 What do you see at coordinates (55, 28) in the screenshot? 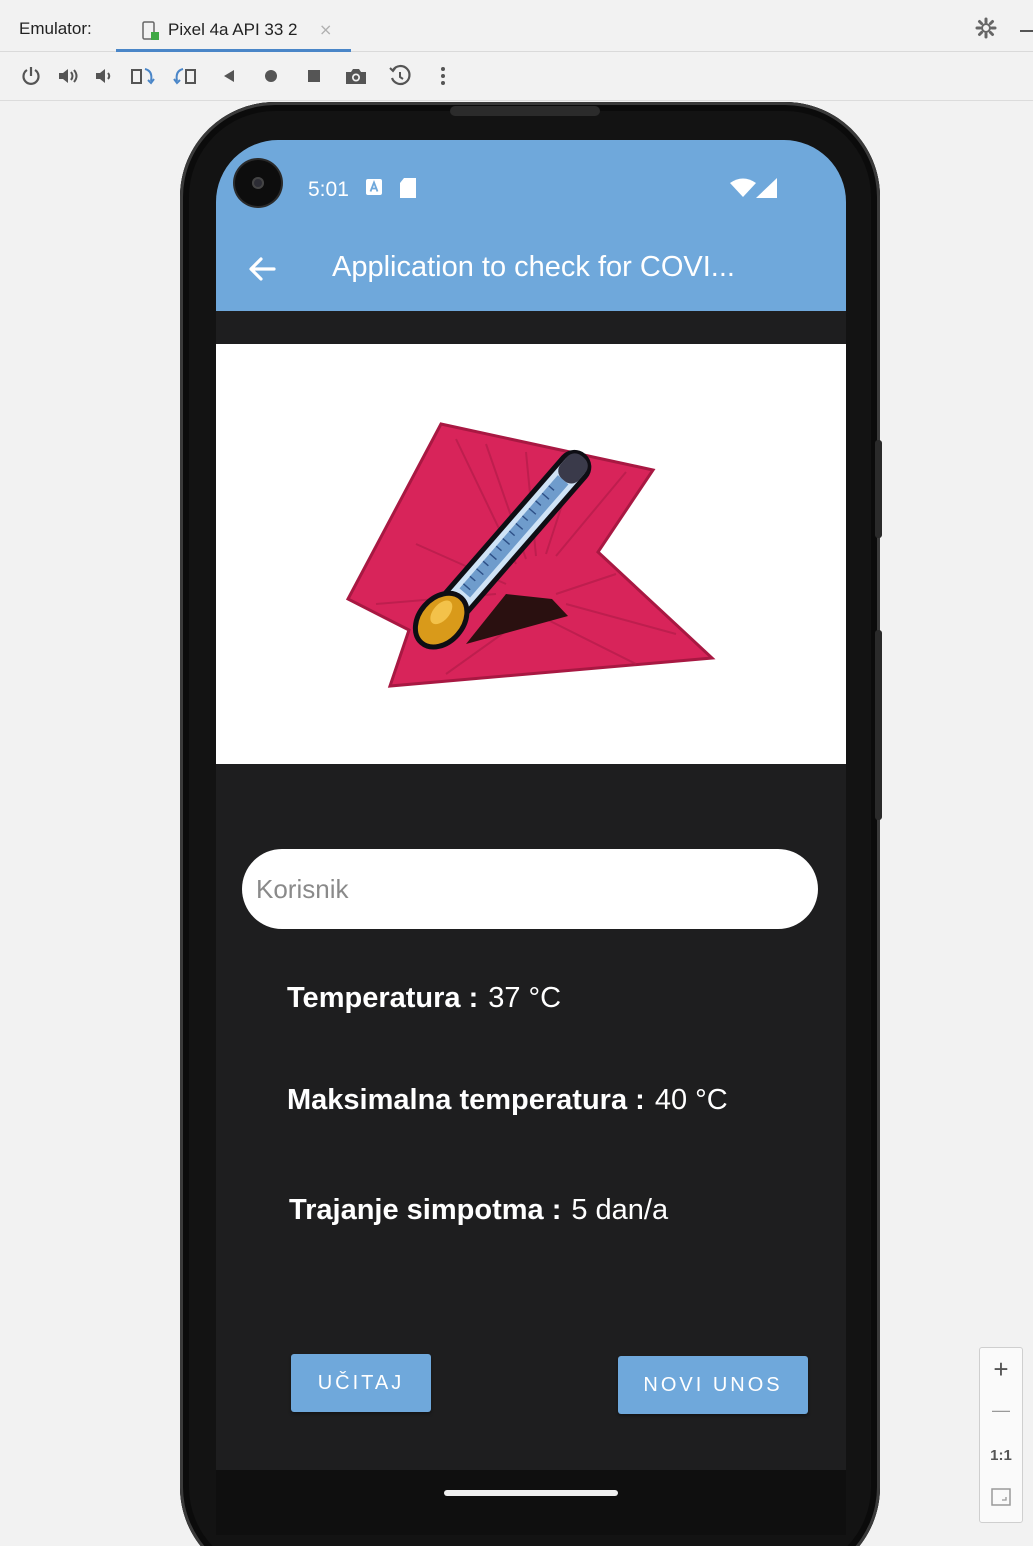
I see `emulator-label: Emulator:` at bounding box center [55, 28].